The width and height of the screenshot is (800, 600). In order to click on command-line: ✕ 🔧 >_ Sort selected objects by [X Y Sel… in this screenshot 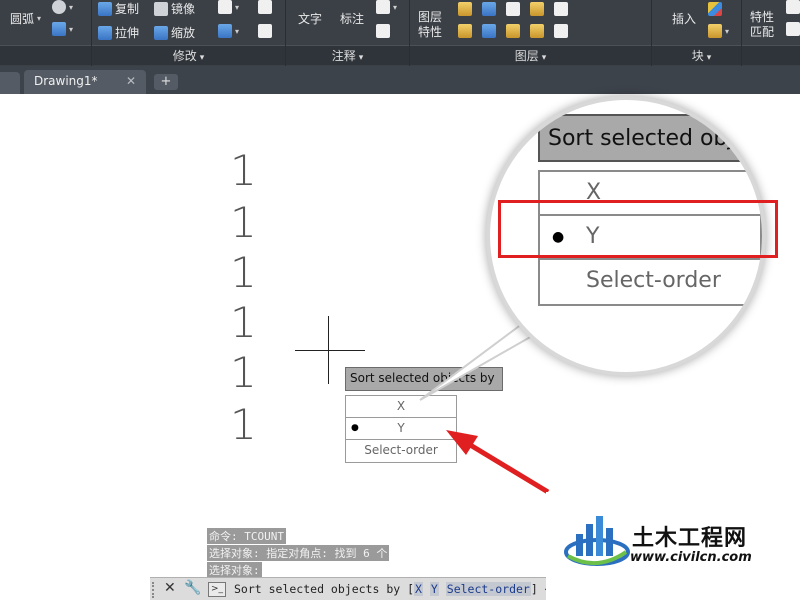, I will do `click(351, 588)`.